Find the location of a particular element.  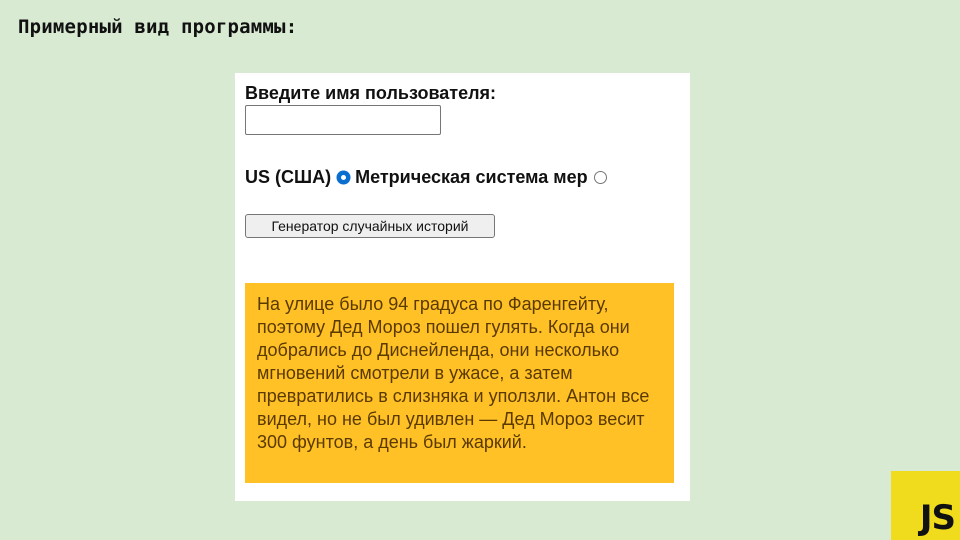

username-label: Введите имя пользователя: is located at coordinates (371, 93).